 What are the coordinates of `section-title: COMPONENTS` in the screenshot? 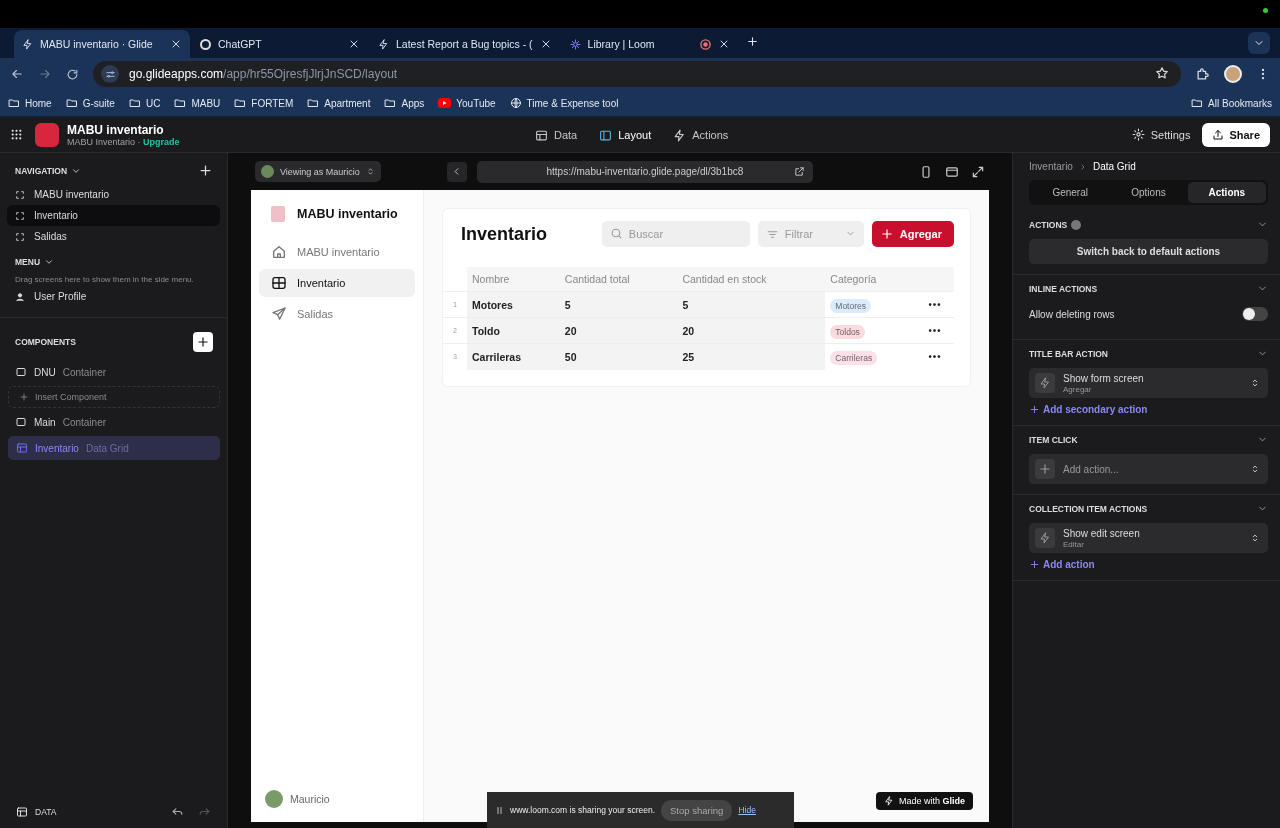 It's located at (45, 342).